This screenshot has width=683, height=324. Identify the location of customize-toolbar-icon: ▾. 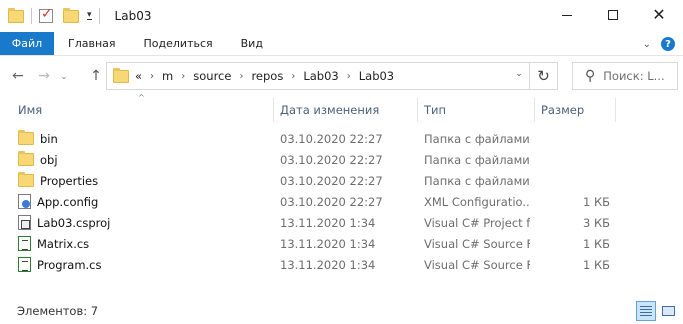
(89, 15).